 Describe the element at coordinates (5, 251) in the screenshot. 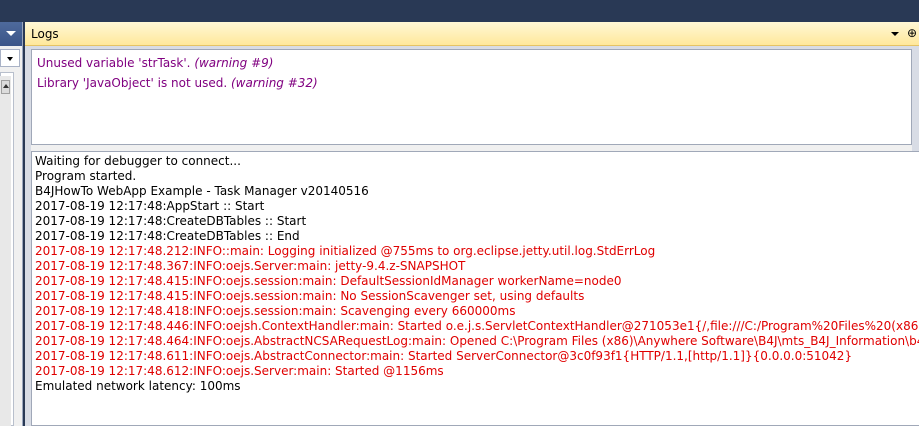

I see `left-panel-scrollbar` at that location.